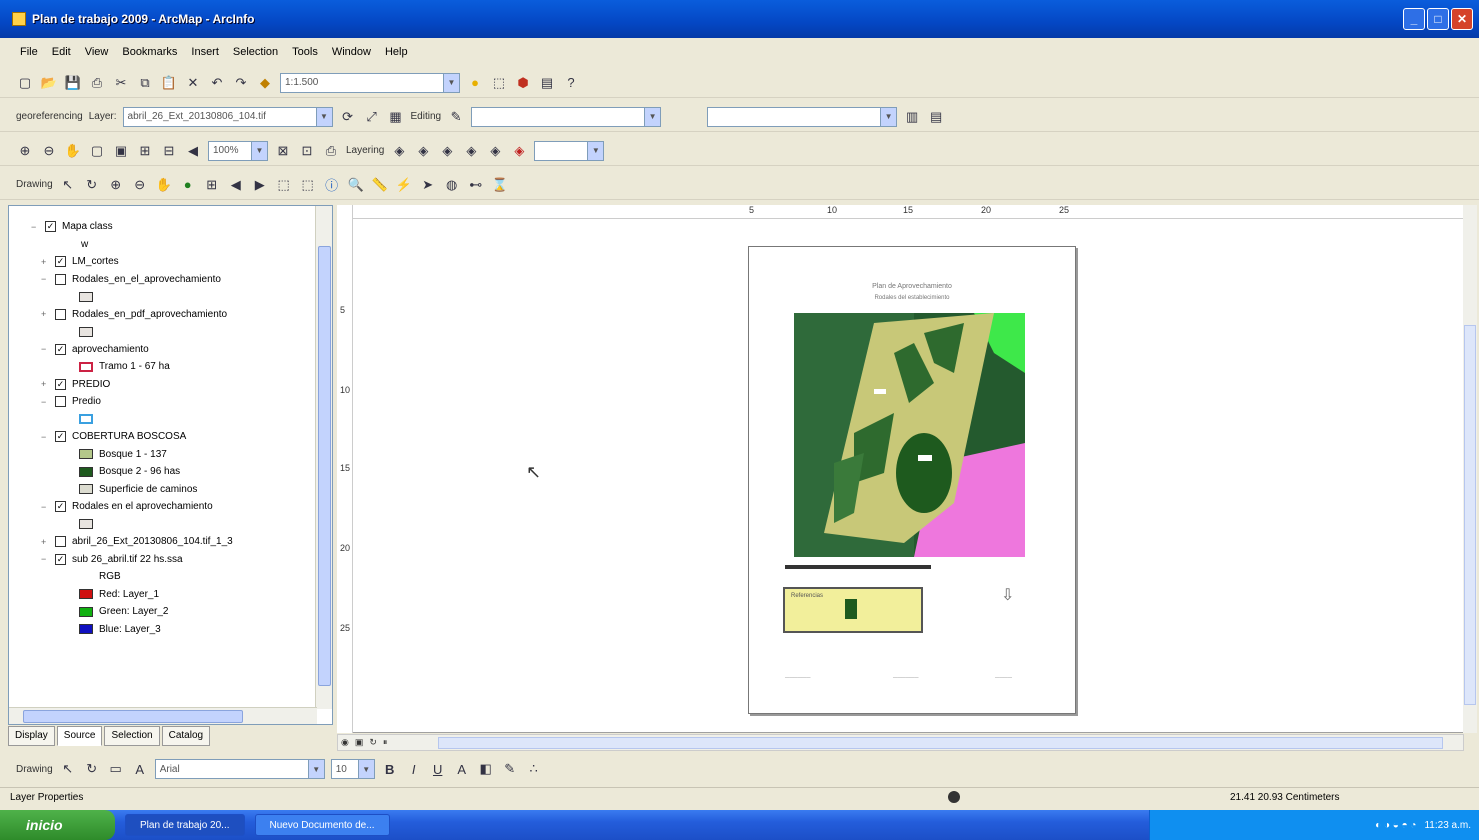  Describe the element at coordinates (217, 83) in the screenshot. I see `undo-icon: ↶` at that location.